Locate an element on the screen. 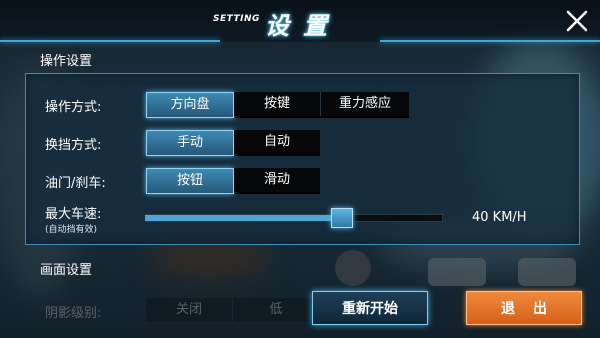  control-mode-option-wheel: 方向盘 is located at coordinates (190, 105).